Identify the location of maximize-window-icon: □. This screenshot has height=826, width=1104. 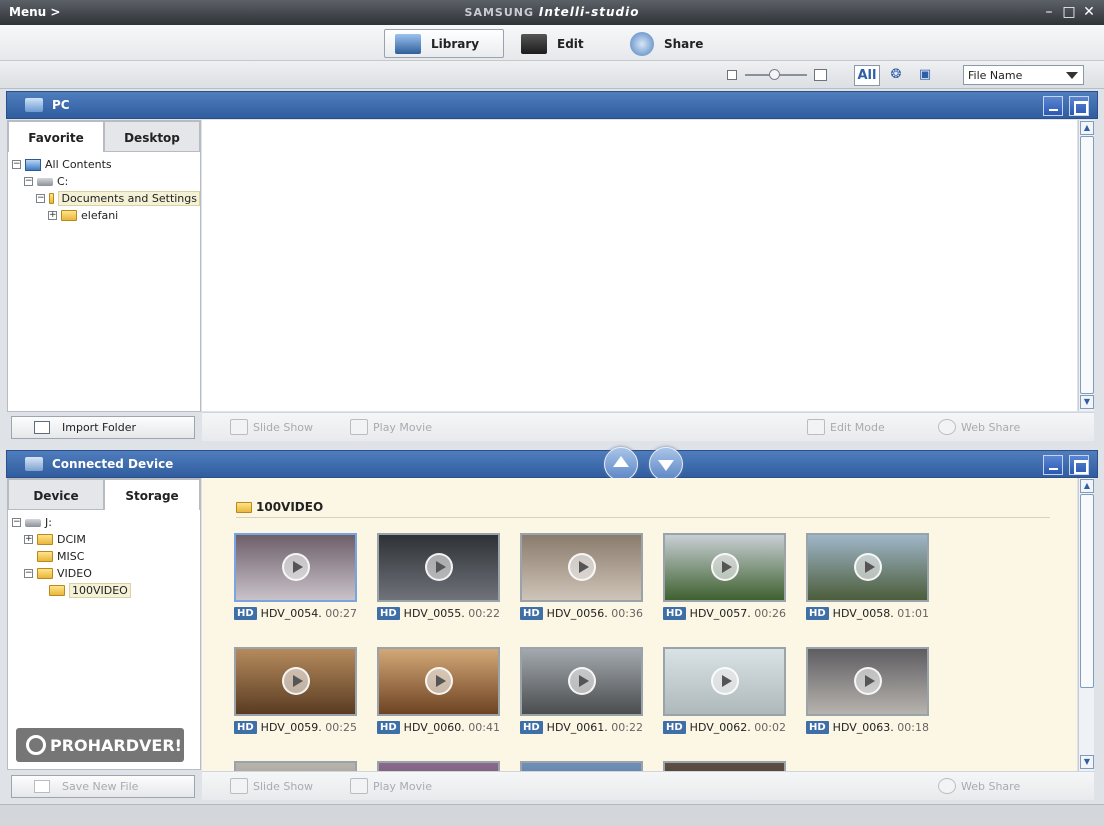
(1069, 12).